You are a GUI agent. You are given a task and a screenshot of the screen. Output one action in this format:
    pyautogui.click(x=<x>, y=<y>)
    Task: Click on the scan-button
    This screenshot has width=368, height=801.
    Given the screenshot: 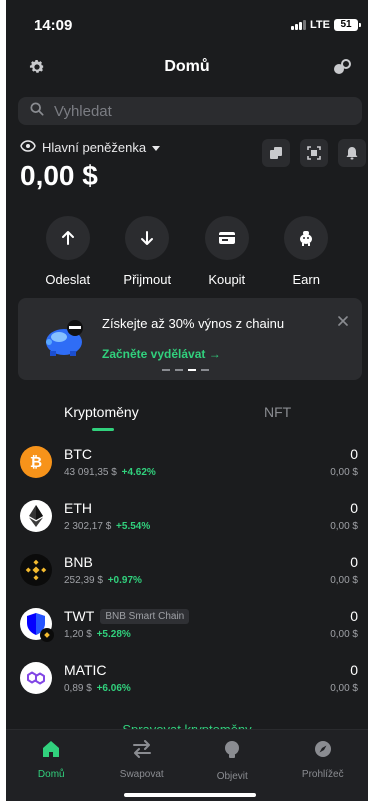 What is the action you would take?
    pyautogui.click(x=314, y=153)
    